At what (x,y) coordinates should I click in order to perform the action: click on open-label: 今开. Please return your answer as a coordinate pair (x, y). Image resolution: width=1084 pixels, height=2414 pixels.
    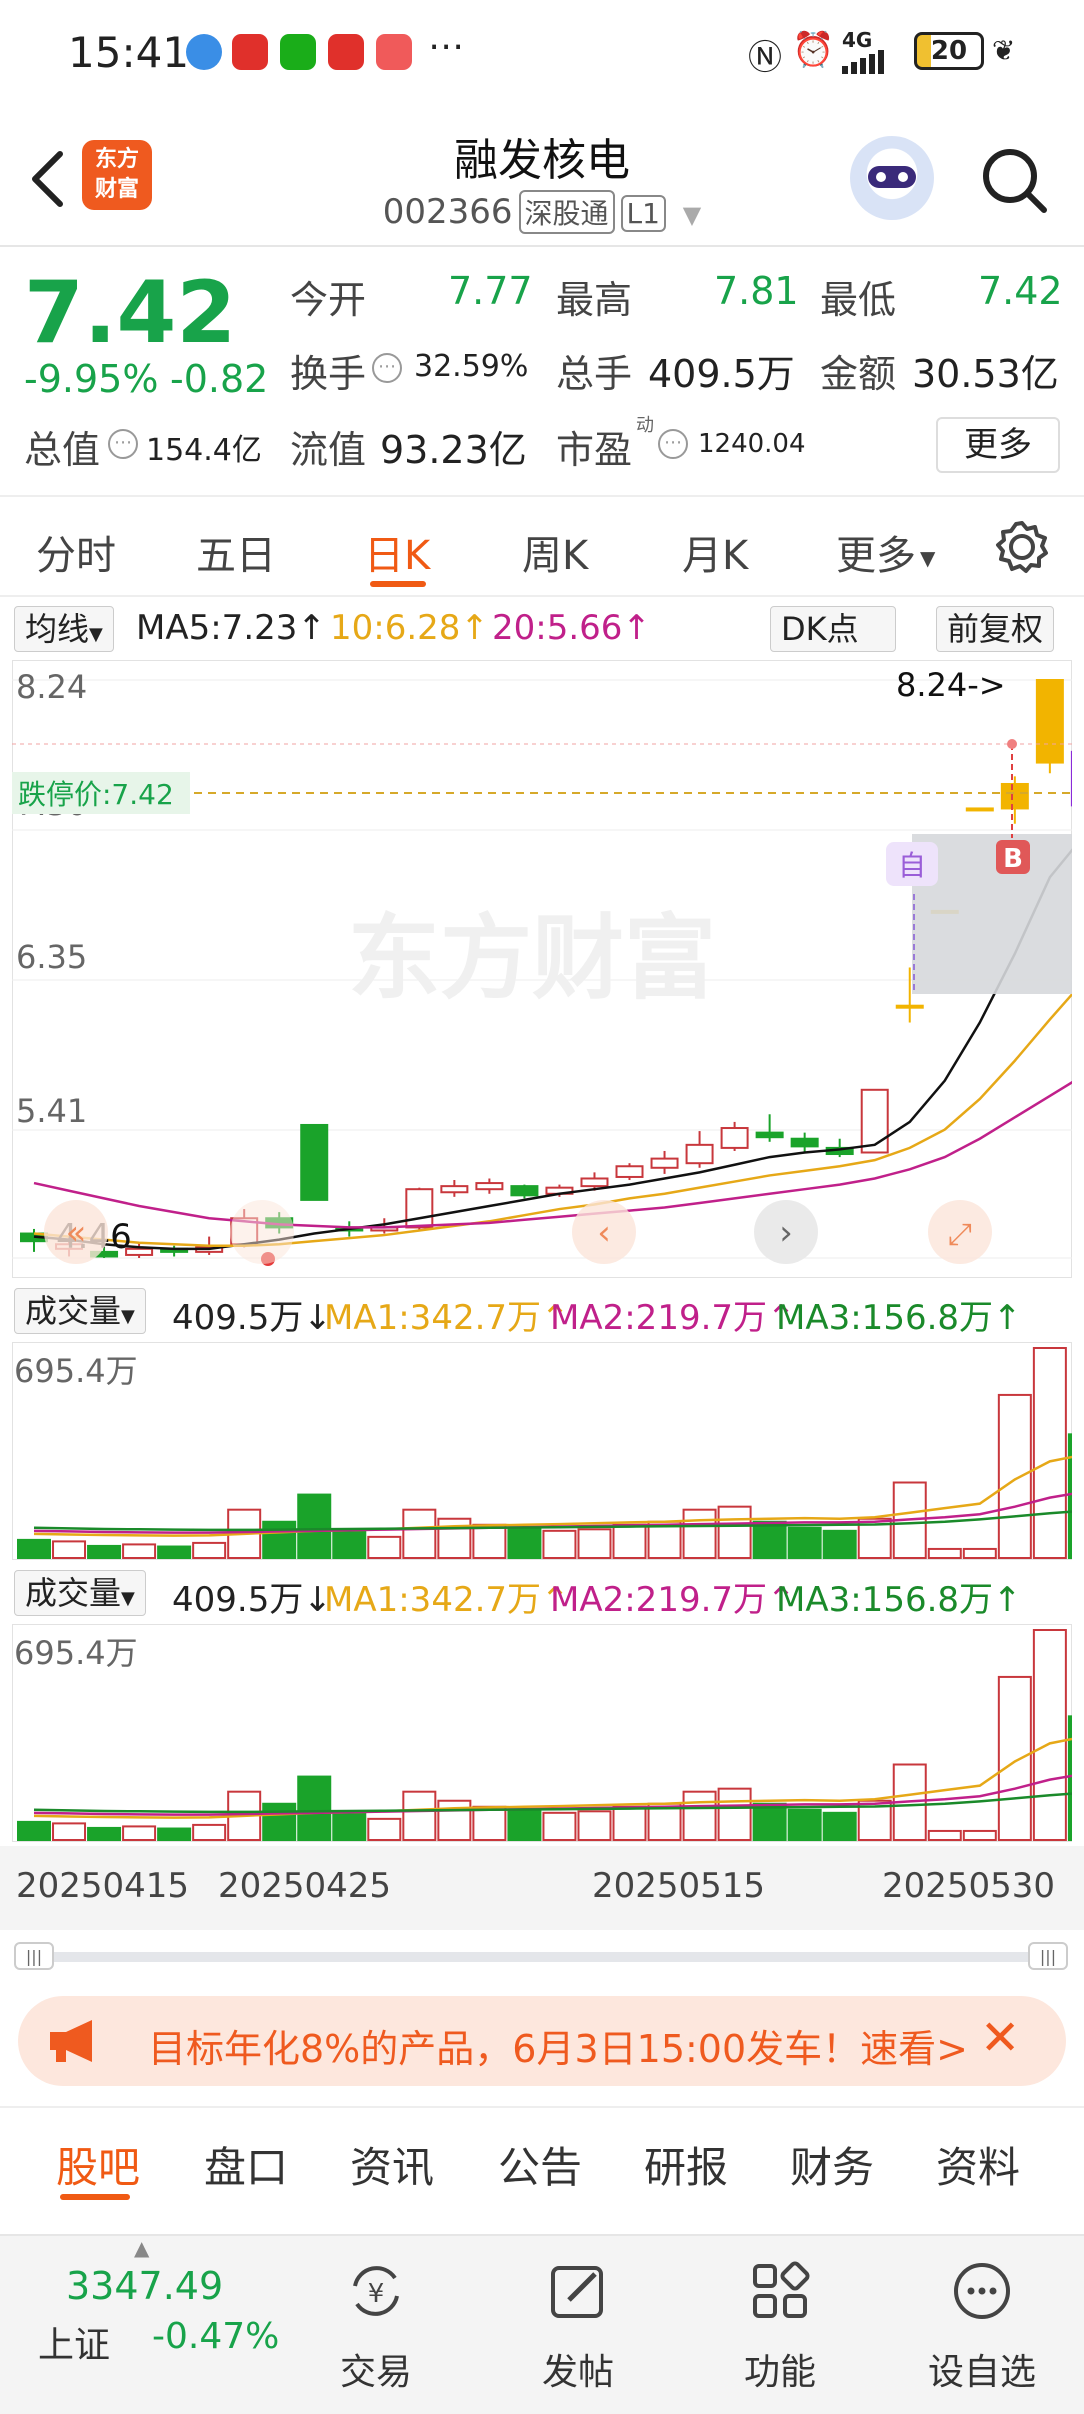
    Looking at the image, I should click on (328, 296).